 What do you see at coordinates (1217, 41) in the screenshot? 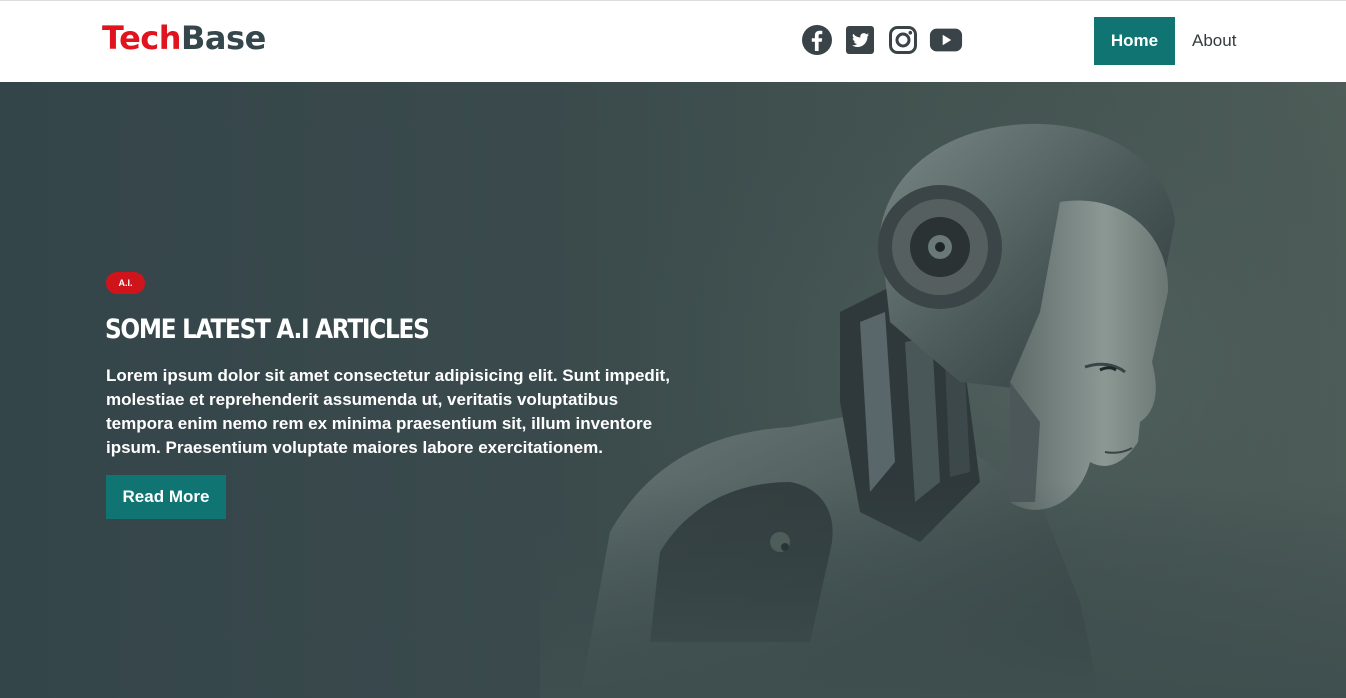
I see `nav-about: About` at bounding box center [1217, 41].